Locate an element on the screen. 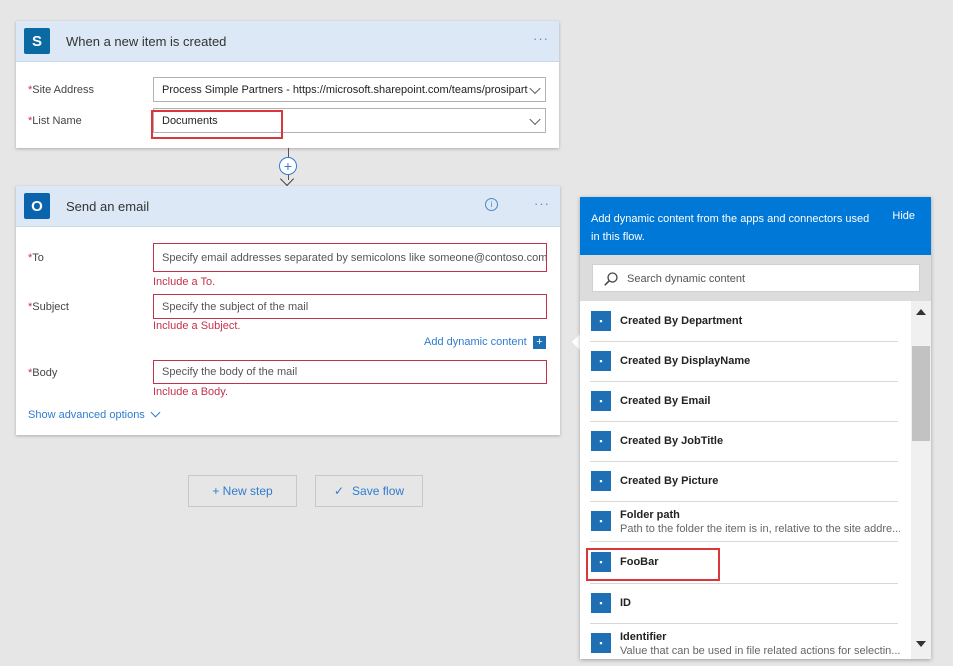 Image resolution: width=953 pixels, height=666 pixels. dynamic-item-name: ID is located at coordinates (625, 603).